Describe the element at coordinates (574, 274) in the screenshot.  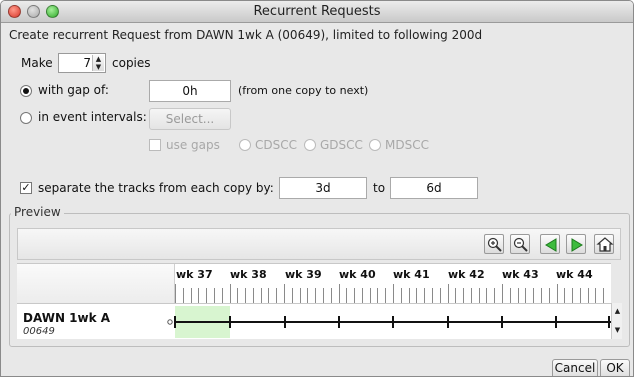
I see `week-label: wk 44` at that location.